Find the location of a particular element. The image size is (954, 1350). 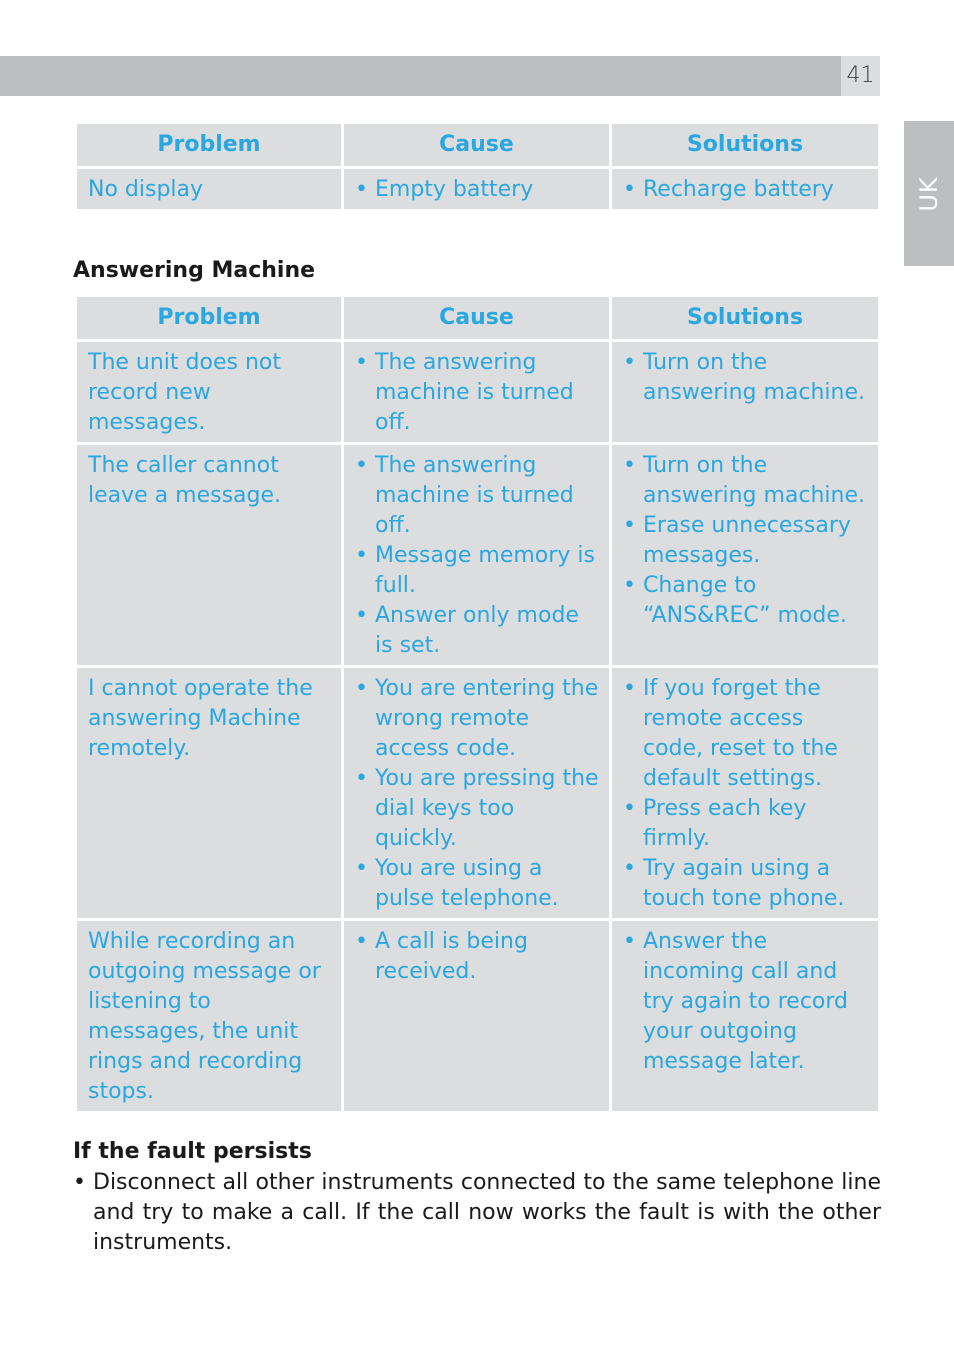

solution-cell: Recharge battery is located at coordinates (745, 189).